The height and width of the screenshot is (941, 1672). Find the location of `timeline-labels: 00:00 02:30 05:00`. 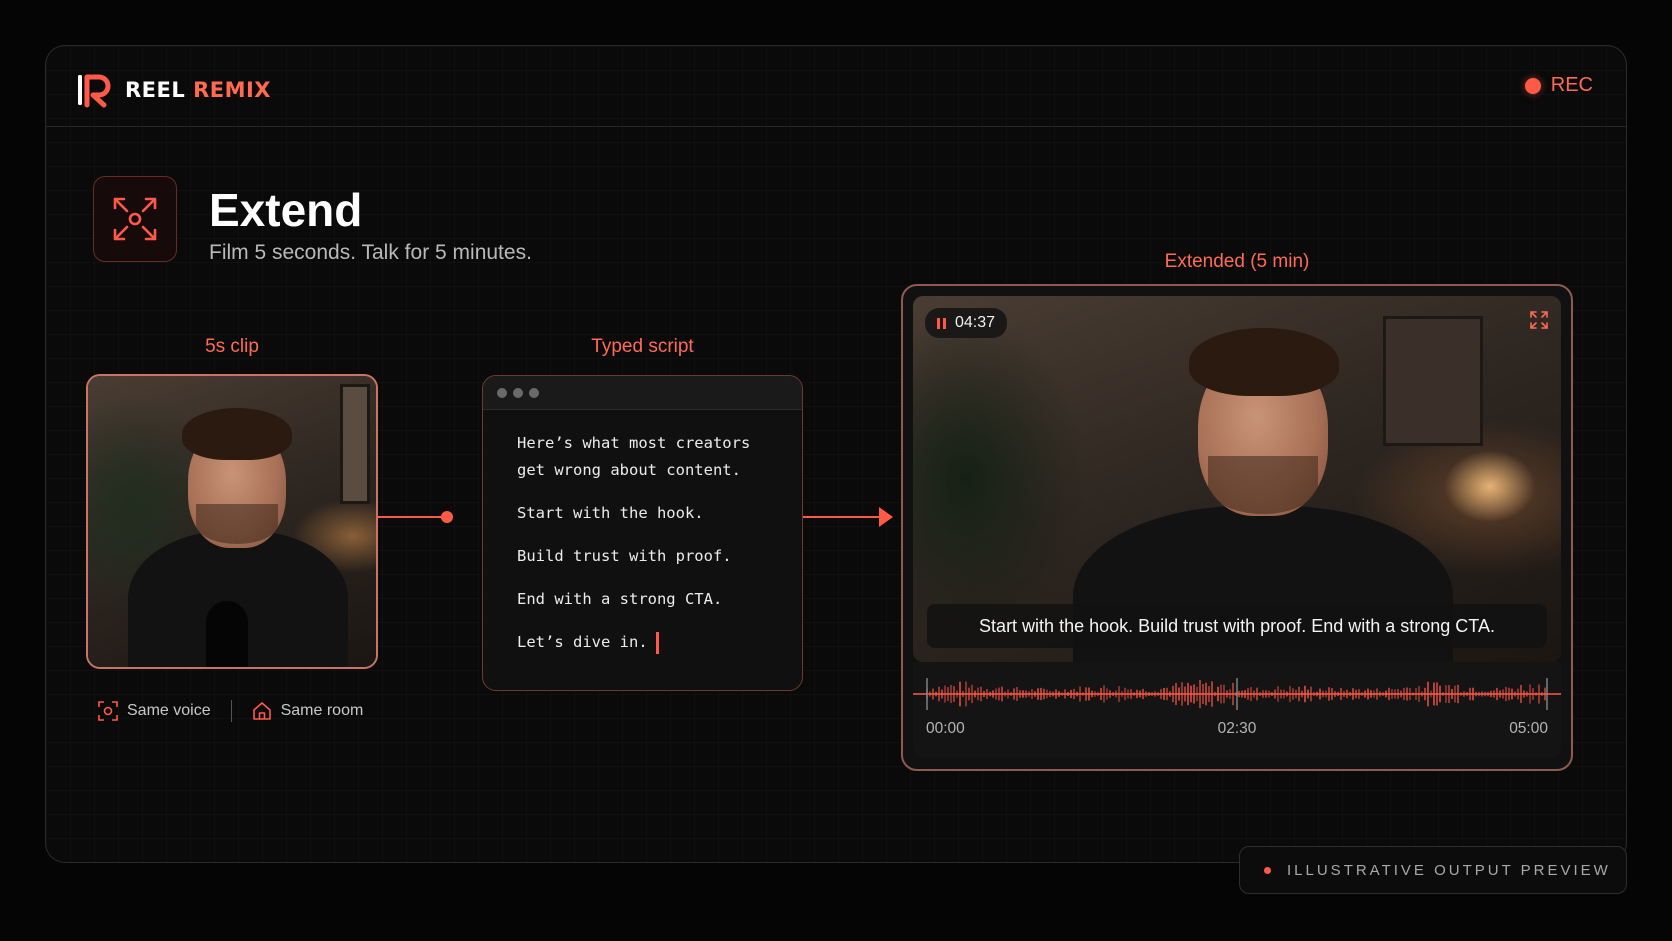

timeline-labels: 00:00 02:30 05:00 is located at coordinates (1237, 729).